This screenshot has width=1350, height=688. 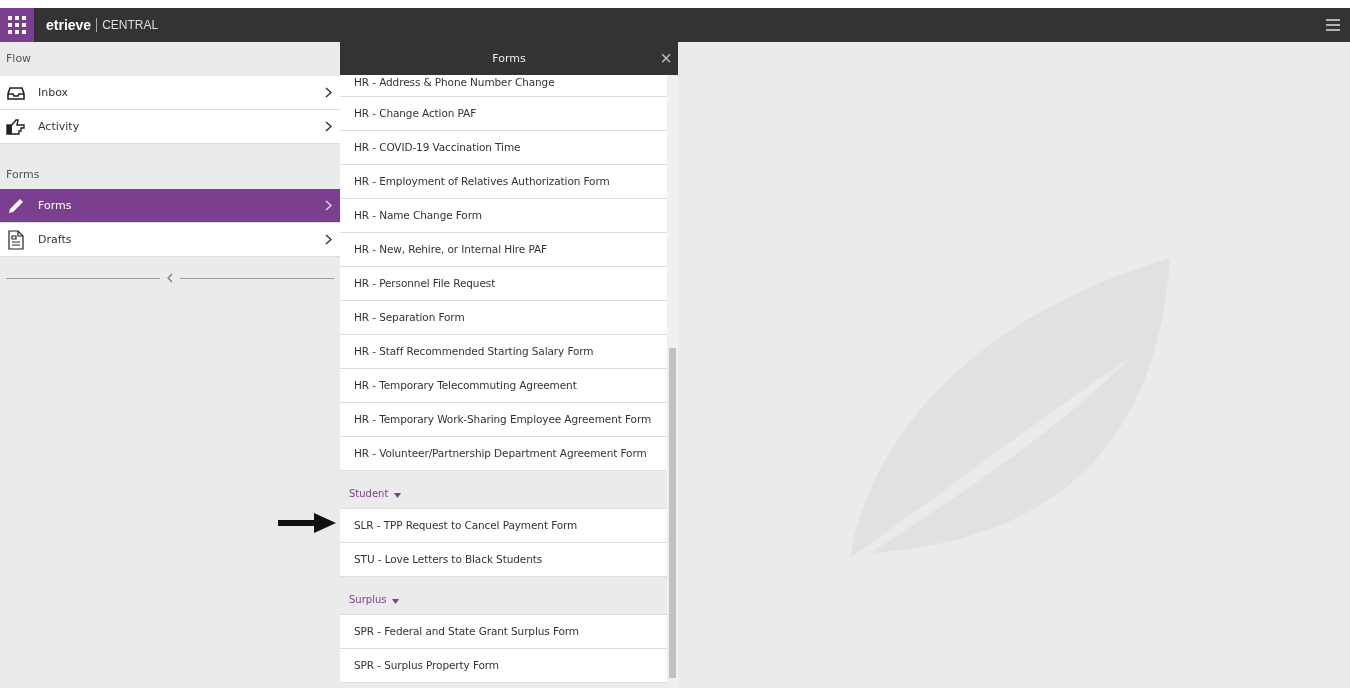 What do you see at coordinates (16, 126) in the screenshot?
I see `pointing-hand-icon` at bounding box center [16, 126].